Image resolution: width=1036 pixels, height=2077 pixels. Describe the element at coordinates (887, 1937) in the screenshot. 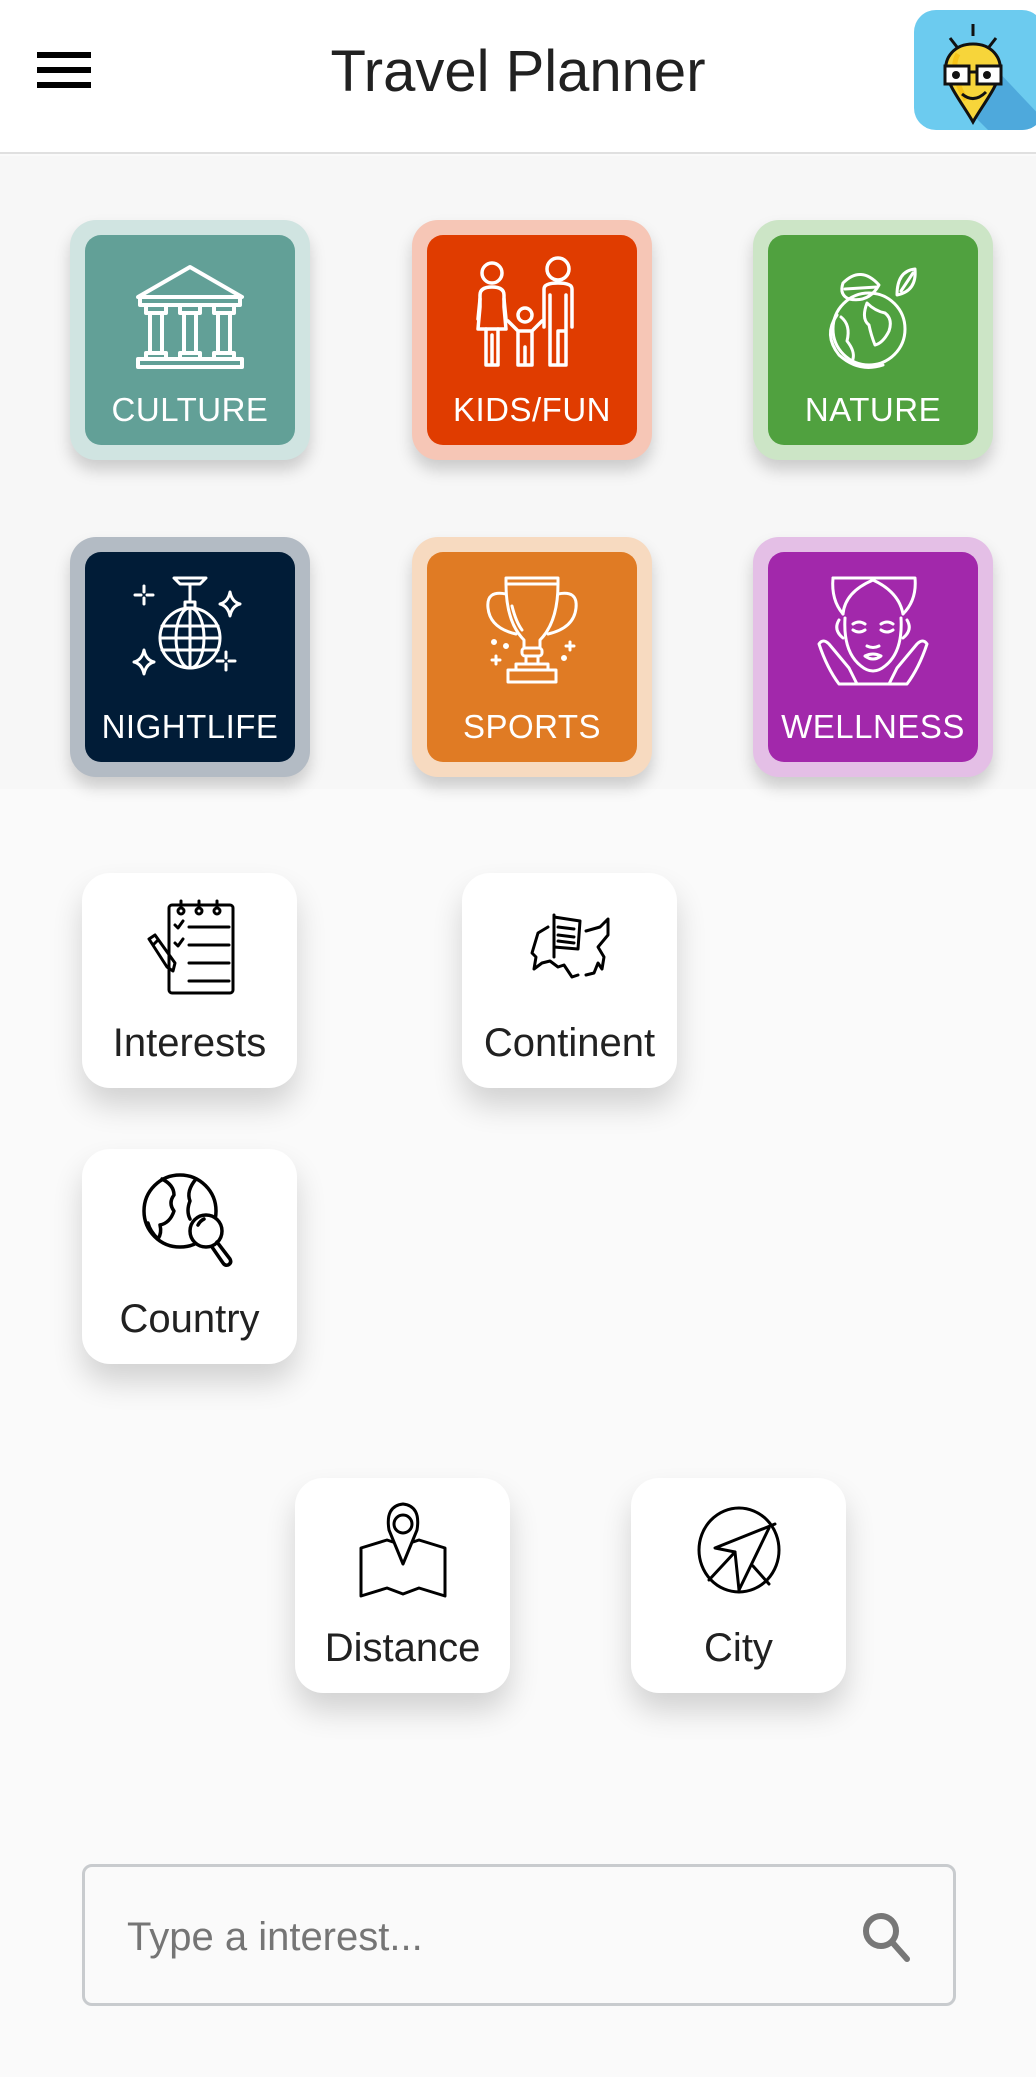

I see `search-icon` at that location.